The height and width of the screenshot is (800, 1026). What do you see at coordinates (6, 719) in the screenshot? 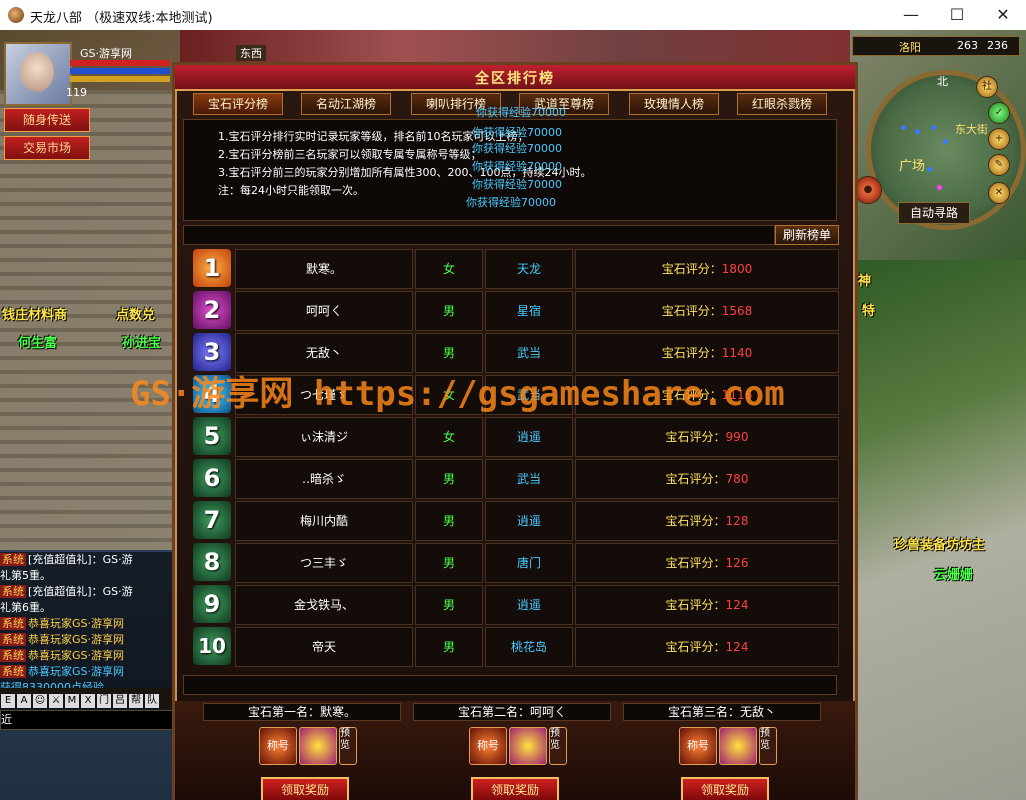
I see `chat-channel: 近` at bounding box center [6, 719].